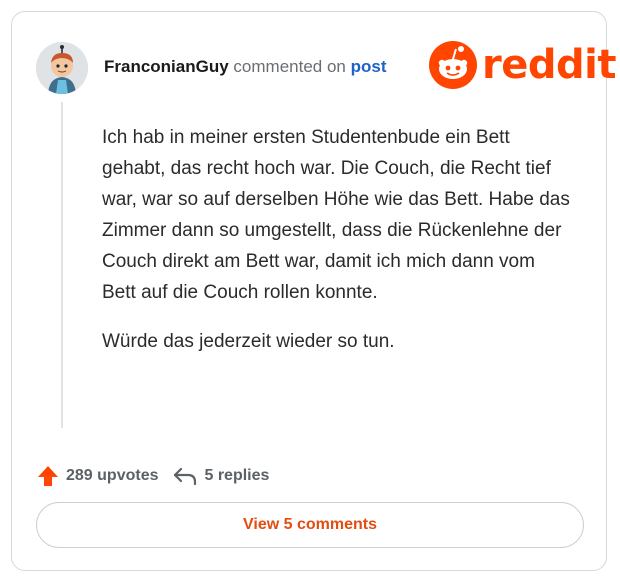  I want to click on reddit-snoo-icon, so click(453, 65).